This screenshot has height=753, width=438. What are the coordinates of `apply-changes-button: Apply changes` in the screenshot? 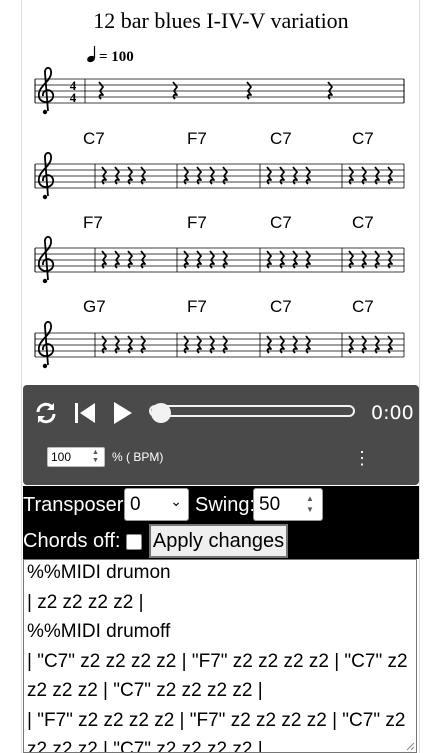 It's located at (218, 541).